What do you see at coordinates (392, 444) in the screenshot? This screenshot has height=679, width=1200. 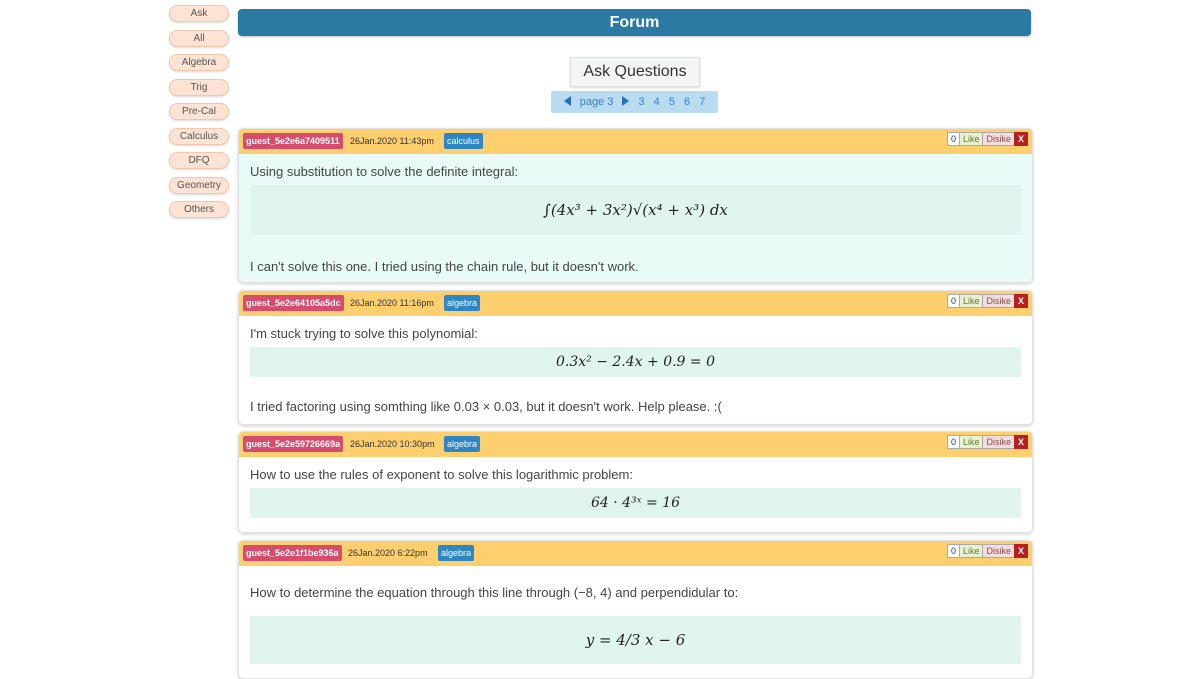 I see `post-date: 26Jan.2020 10:30pm` at bounding box center [392, 444].